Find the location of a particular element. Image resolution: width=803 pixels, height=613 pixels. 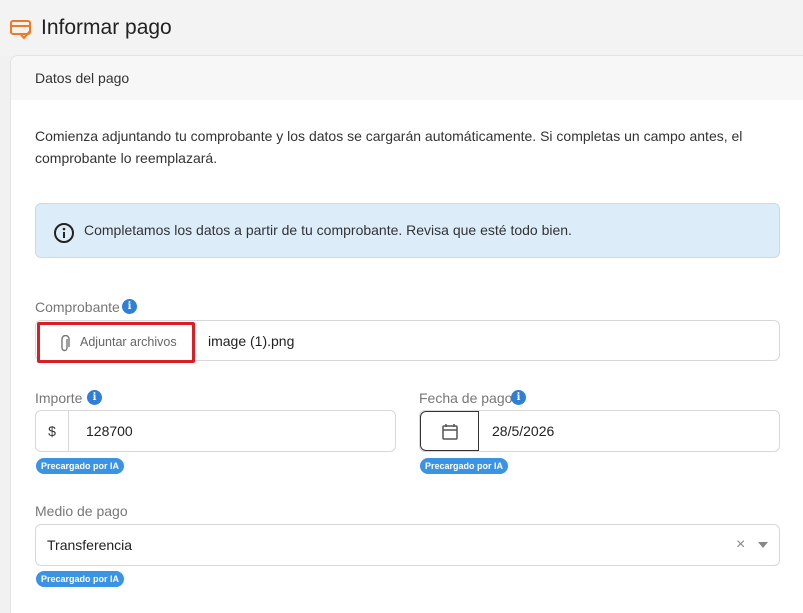

payment-check-icon is located at coordinates (20, 30).